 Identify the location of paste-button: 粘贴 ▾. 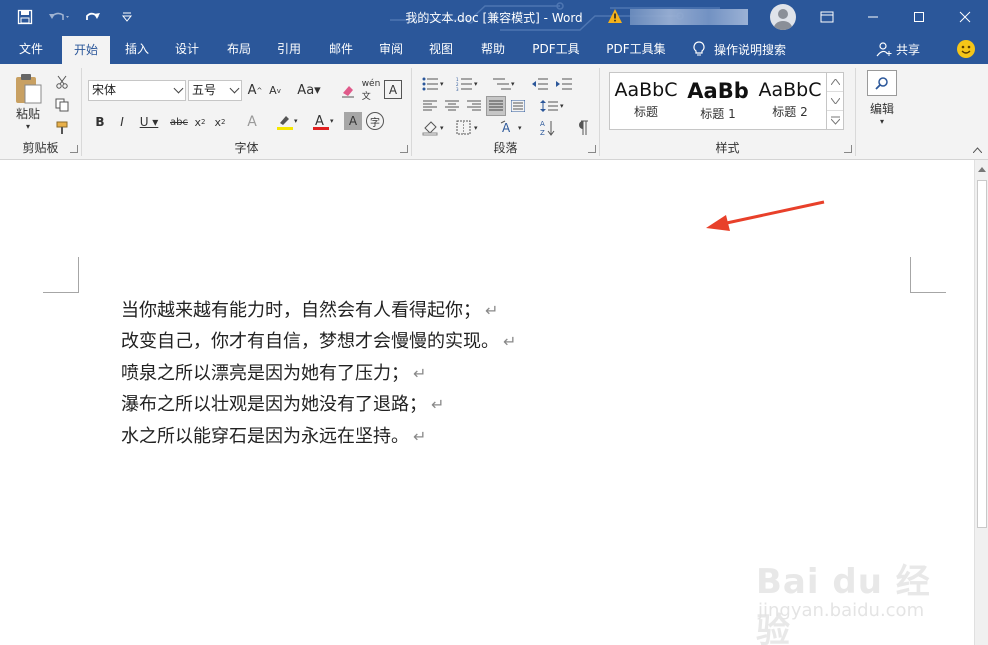
(28, 102).